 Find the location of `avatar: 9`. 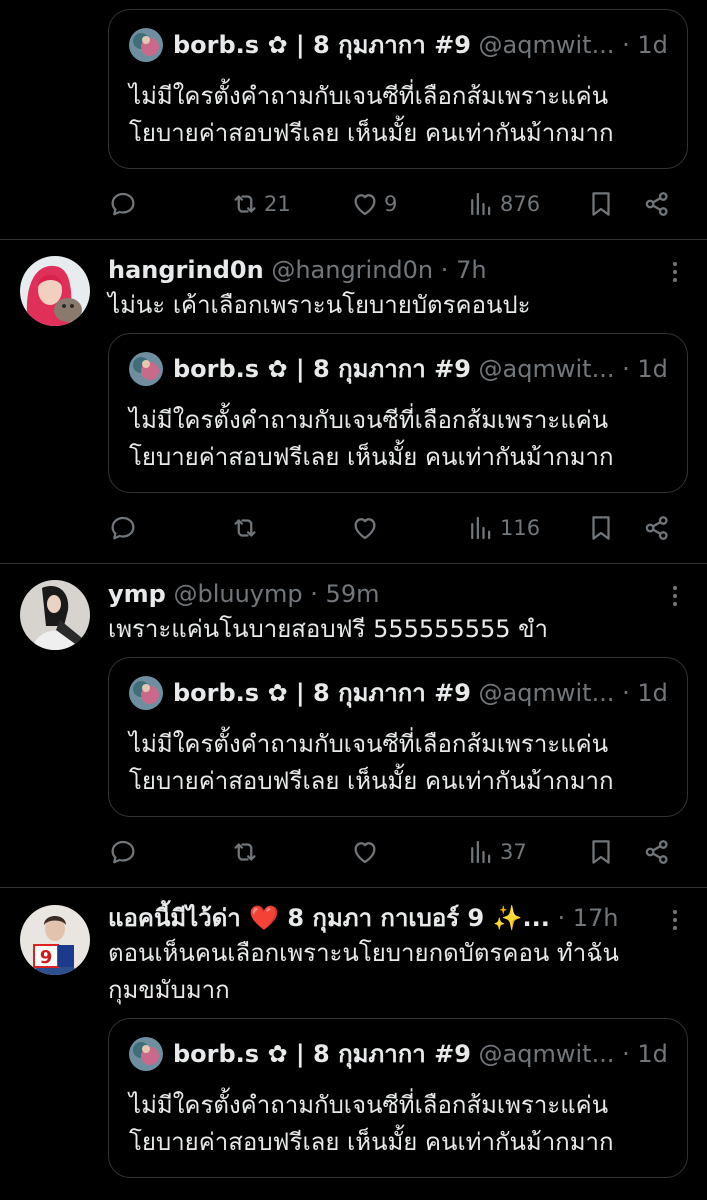

avatar: 9 is located at coordinates (55, 940).